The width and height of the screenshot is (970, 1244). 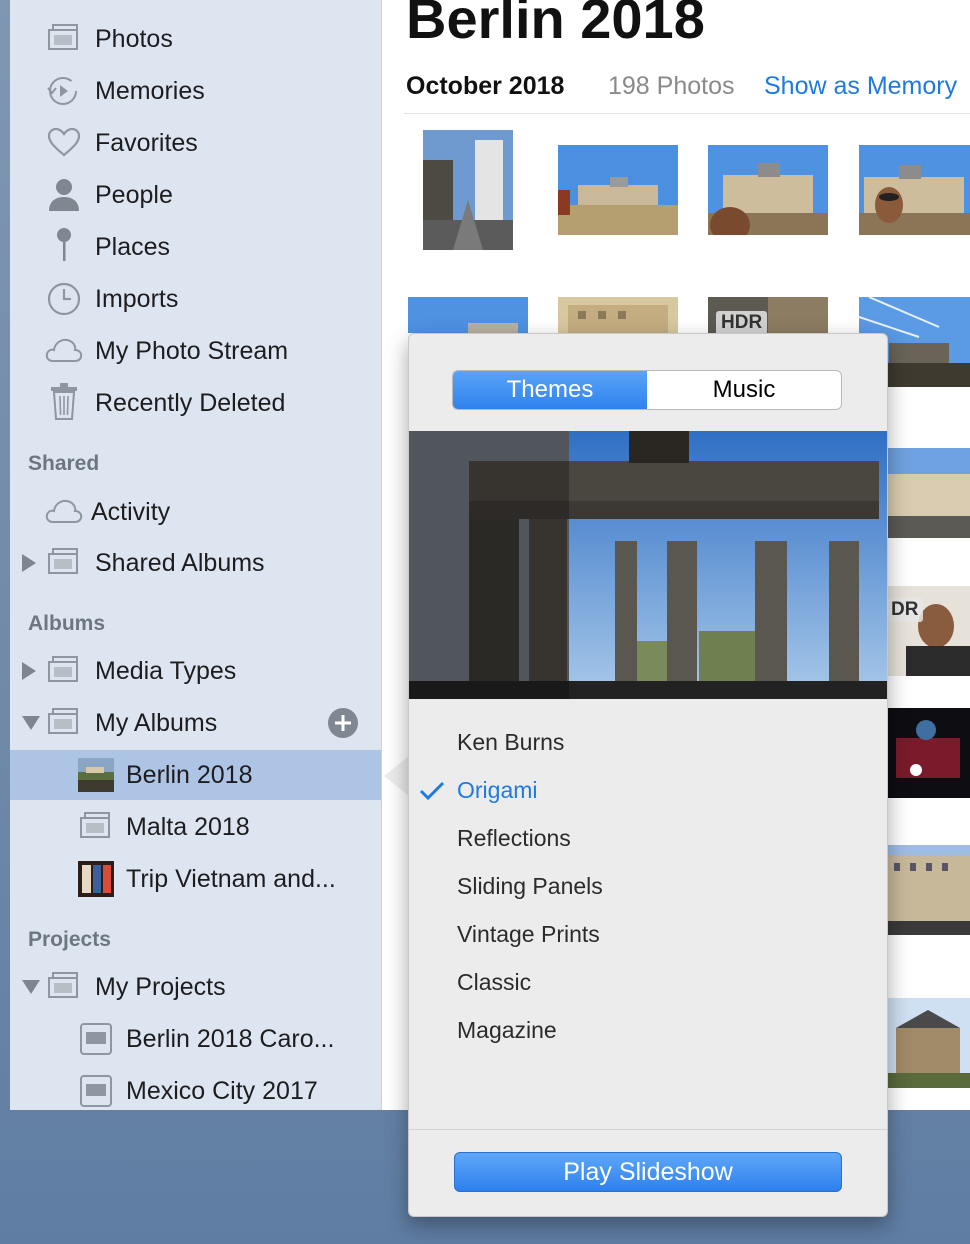 What do you see at coordinates (134, 194) in the screenshot?
I see `sidebar-item-label: People` at bounding box center [134, 194].